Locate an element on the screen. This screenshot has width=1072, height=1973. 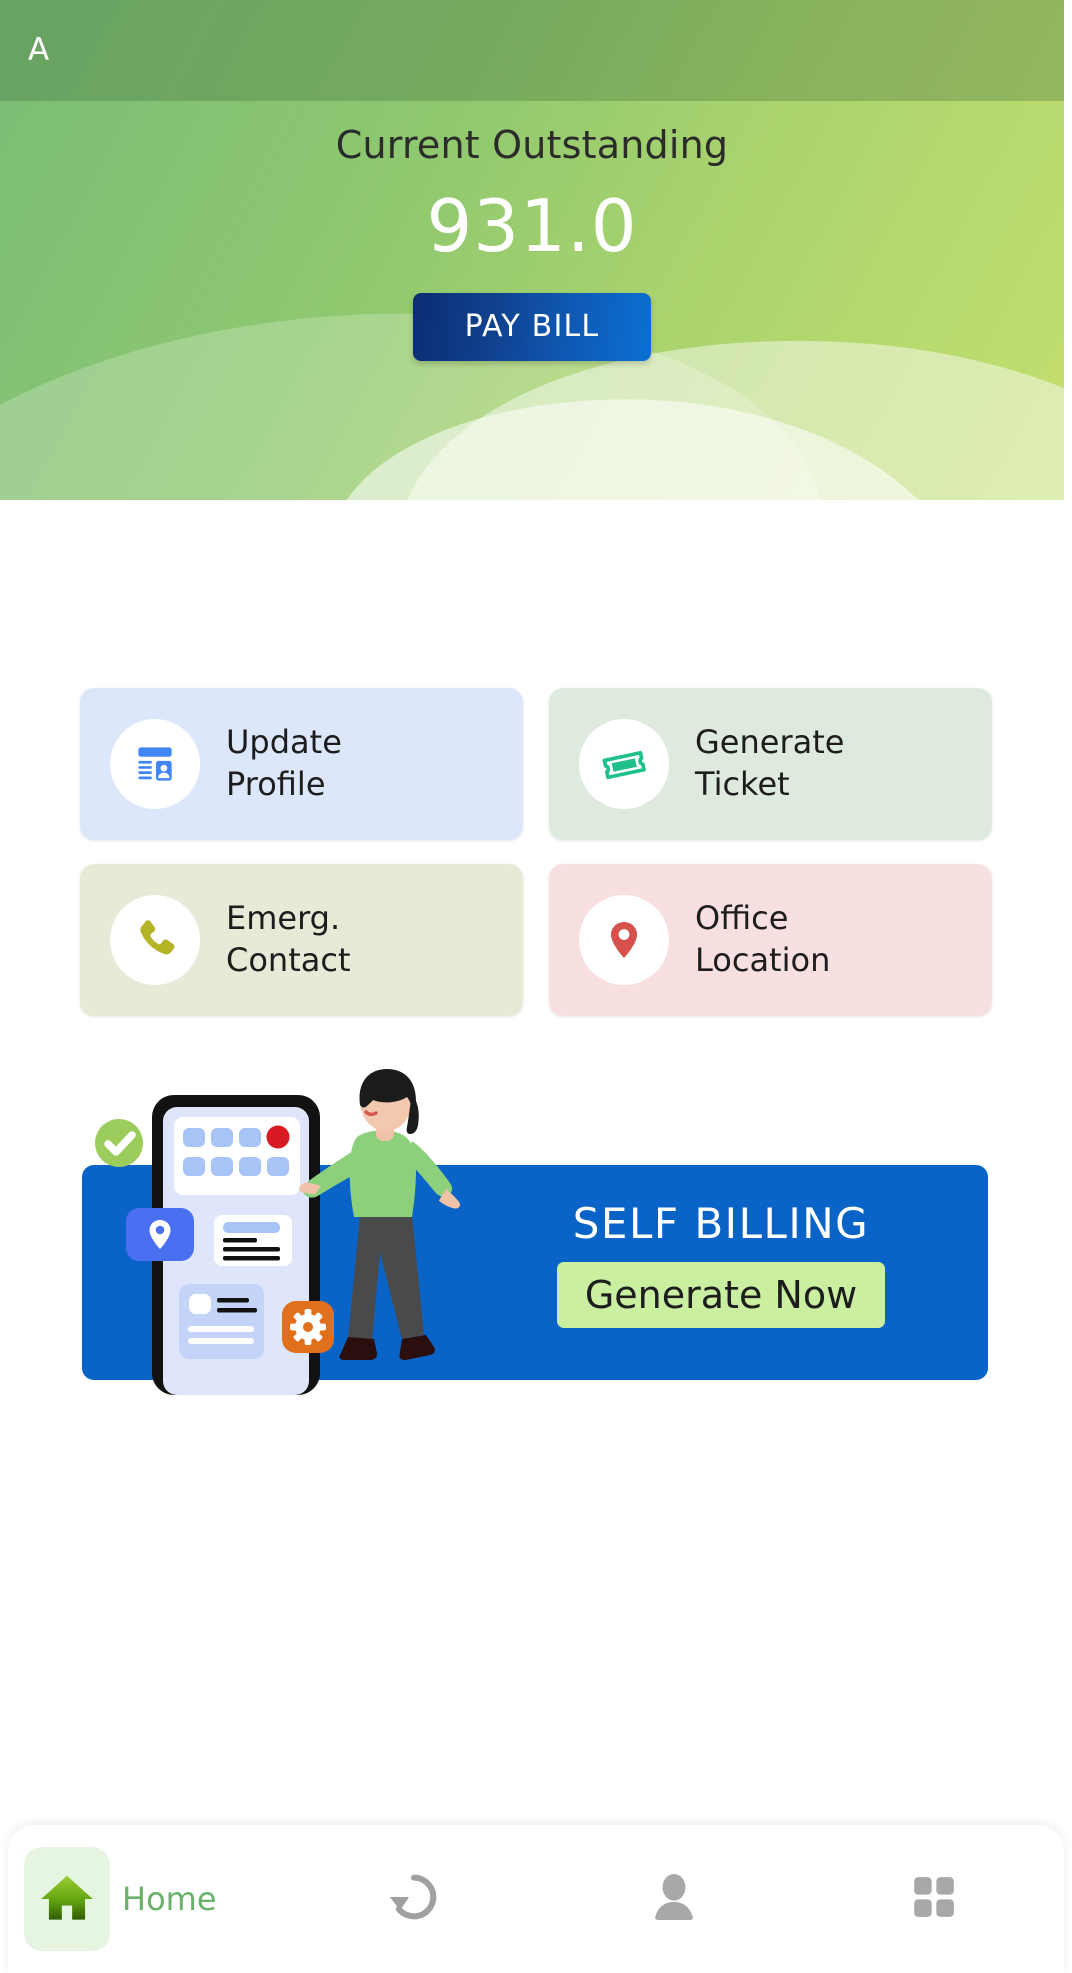
nav-item-apps is located at coordinates (934, 1899).